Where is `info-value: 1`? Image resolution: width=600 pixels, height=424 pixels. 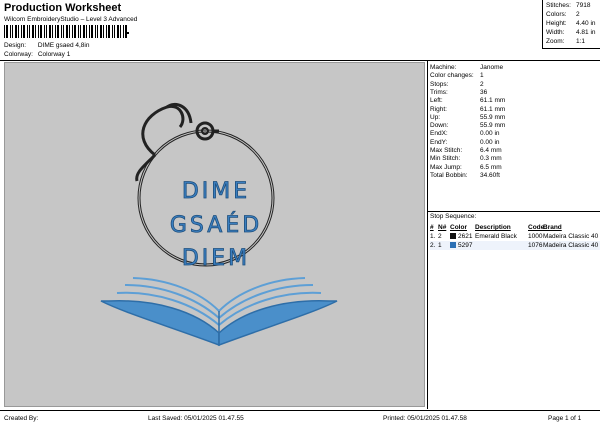
info-value: 1 is located at coordinates (482, 76).